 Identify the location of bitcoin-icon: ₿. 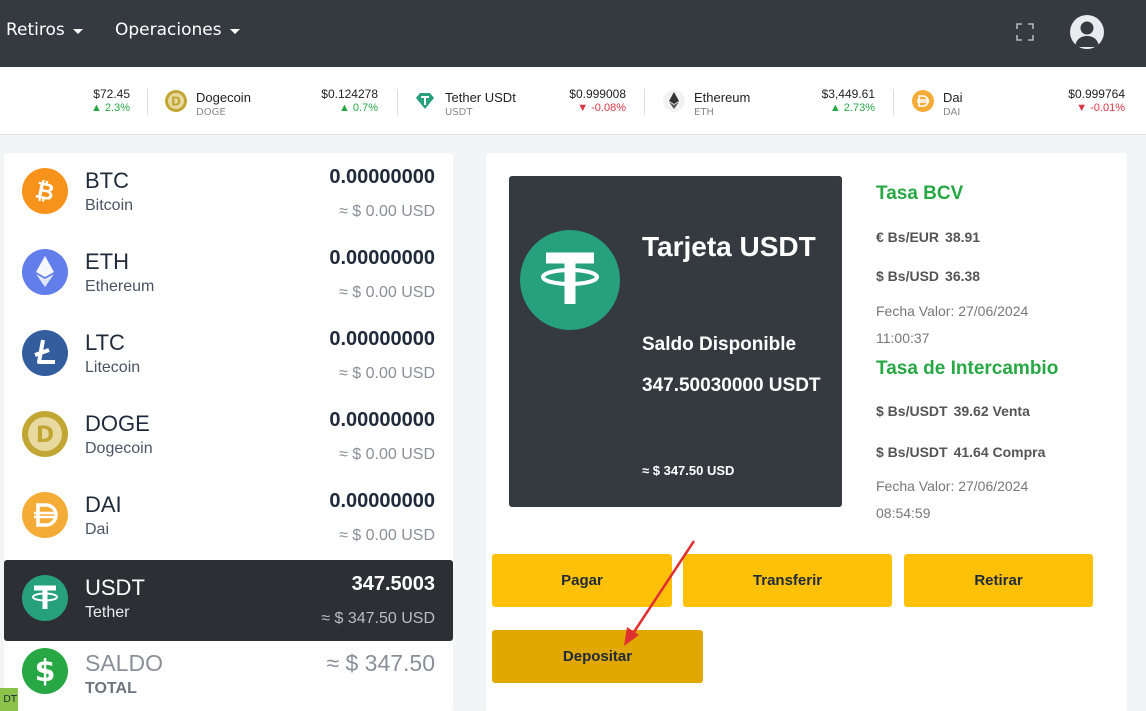
(45, 191).